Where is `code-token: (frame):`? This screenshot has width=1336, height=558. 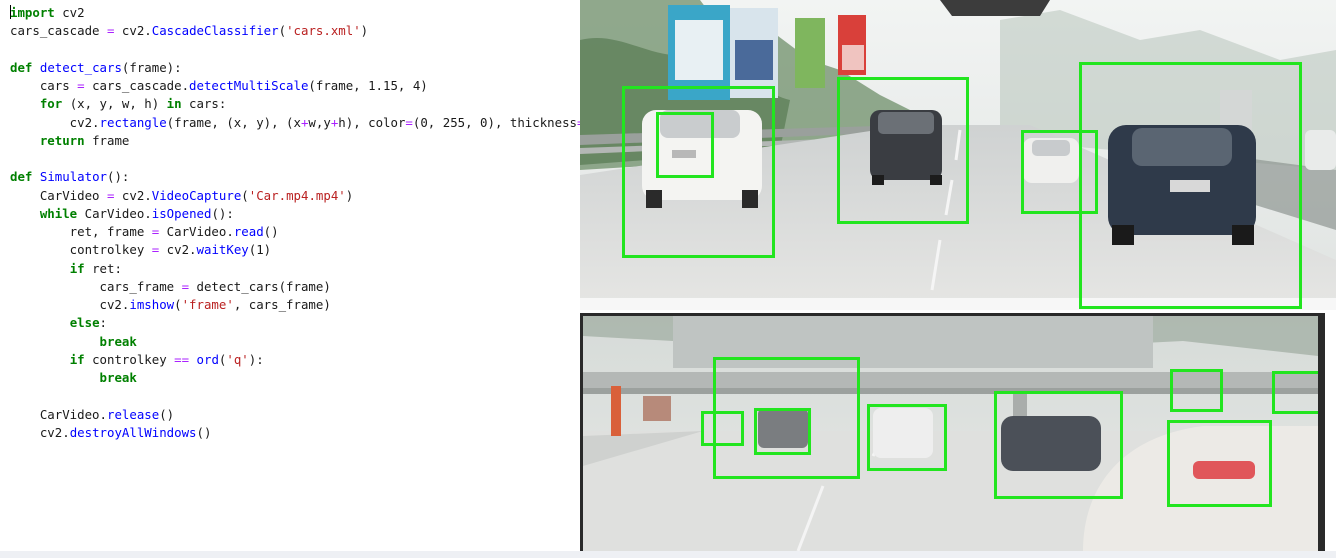 code-token: (frame): is located at coordinates (151, 67).